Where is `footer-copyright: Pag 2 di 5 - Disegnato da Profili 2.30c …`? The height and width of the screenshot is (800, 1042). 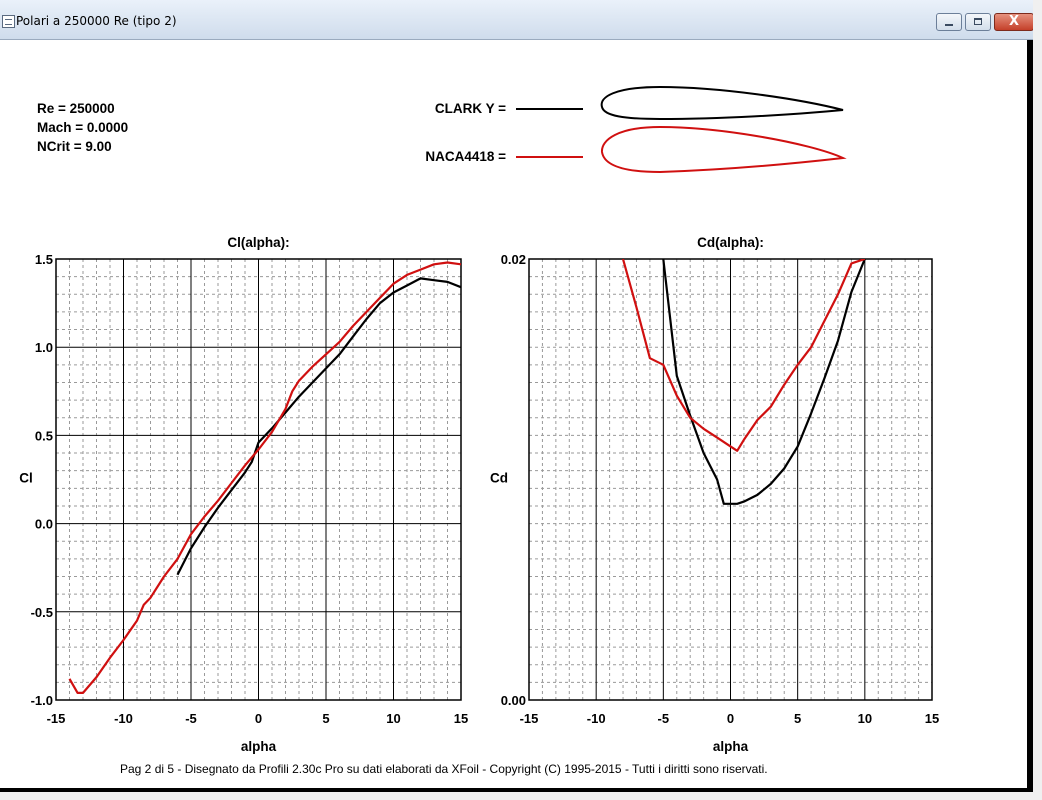
footer-copyright: Pag 2 di 5 - Disegnato da Profili 2.30c … is located at coordinates (444, 769).